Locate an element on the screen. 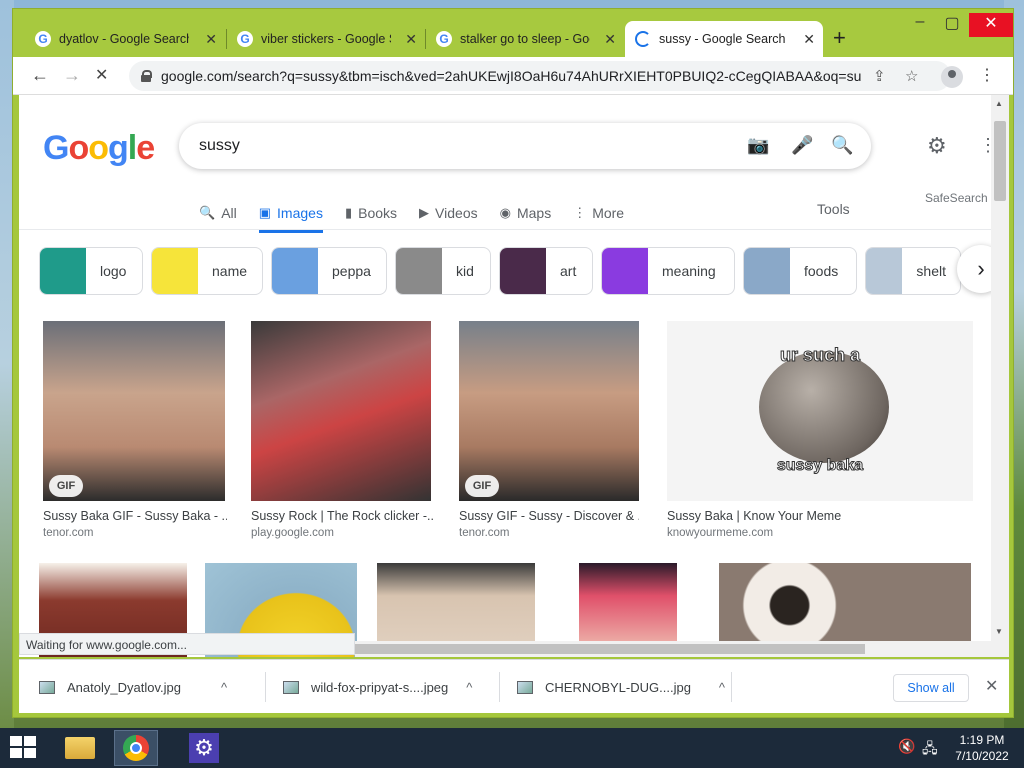  tab-label: viber stickers - Google Se is located at coordinates (326, 39).